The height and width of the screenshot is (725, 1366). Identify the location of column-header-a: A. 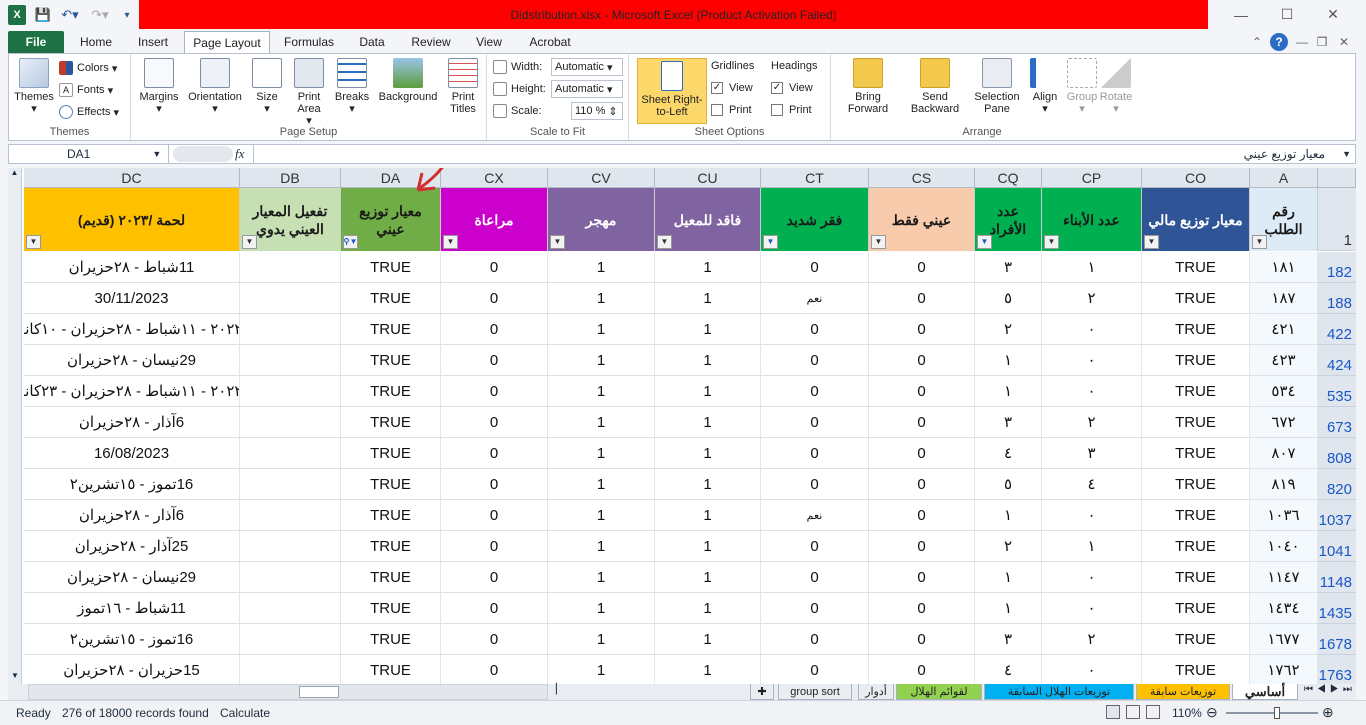
(1284, 178).